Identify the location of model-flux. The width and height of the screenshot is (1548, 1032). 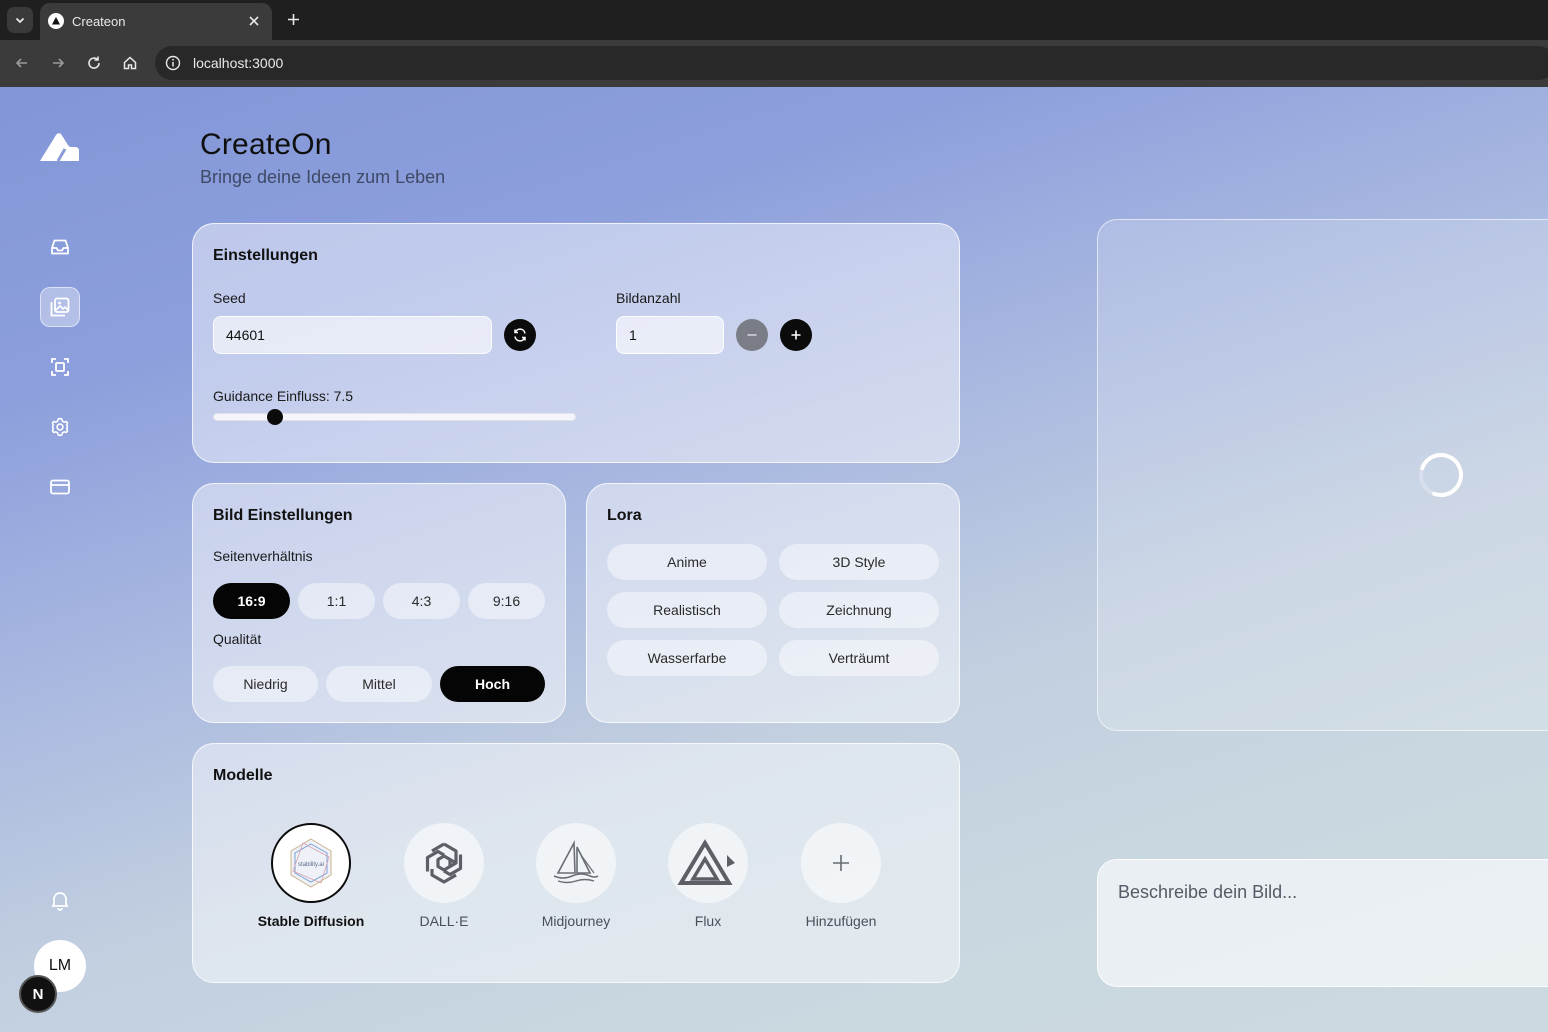
(708, 863).